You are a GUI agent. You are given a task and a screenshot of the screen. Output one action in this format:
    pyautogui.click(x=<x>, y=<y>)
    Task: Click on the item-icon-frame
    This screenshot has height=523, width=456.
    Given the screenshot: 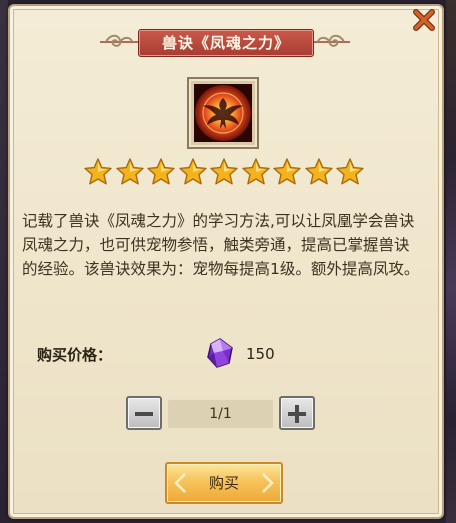 What is the action you would take?
    pyautogui.click(x=223, y=113)
    